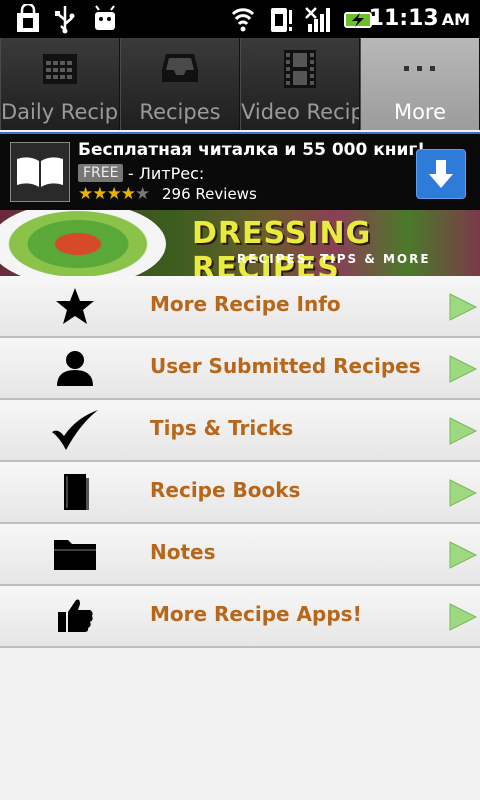 Image resolution: width=480 pixels, height=800 pixels. What do you see at coordinates (420, 112) in the screenshot?
I see `tab-more-label: More` at bounding box center [420, 112].